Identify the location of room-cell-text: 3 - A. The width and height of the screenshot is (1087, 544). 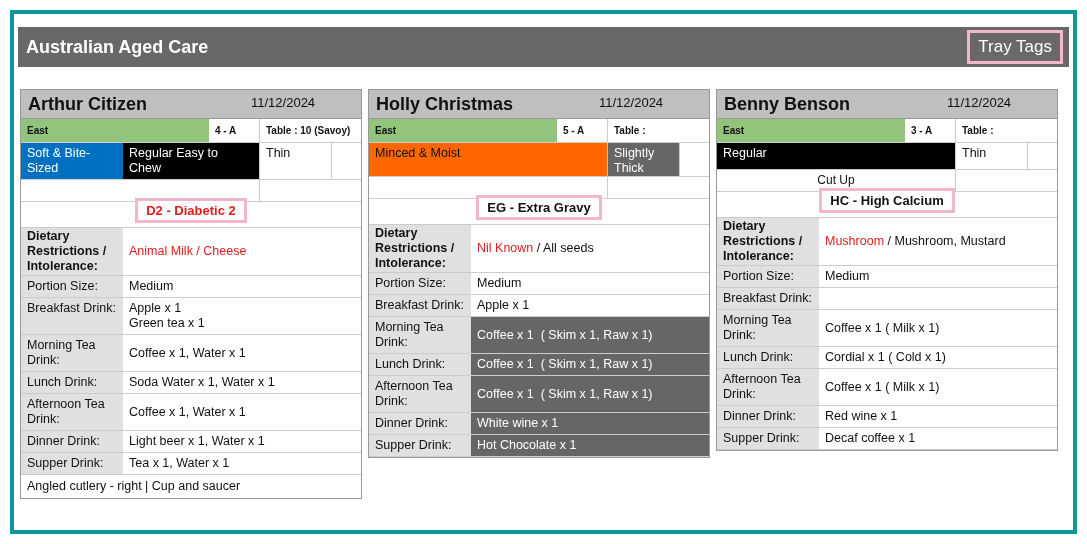
(922, 131).